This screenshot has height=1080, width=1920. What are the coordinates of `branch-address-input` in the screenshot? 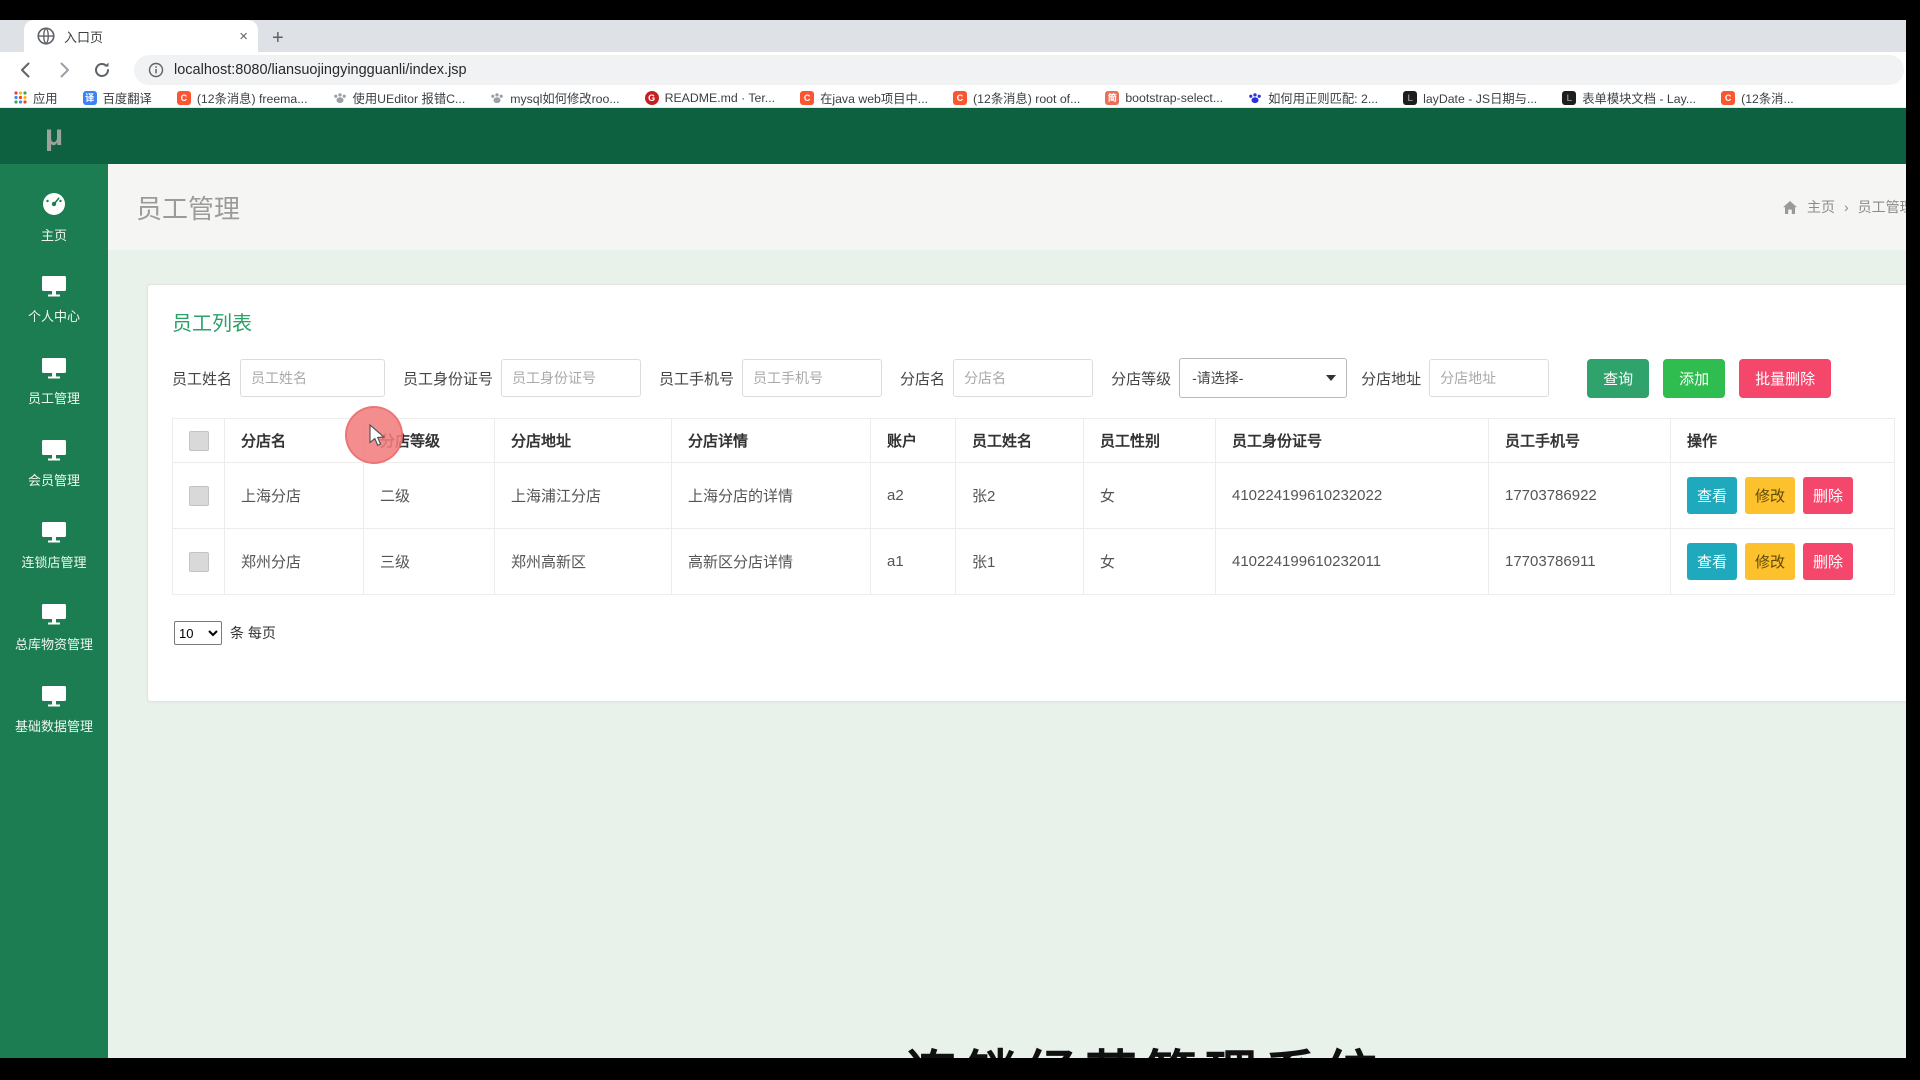 It's located at (1489, 378).